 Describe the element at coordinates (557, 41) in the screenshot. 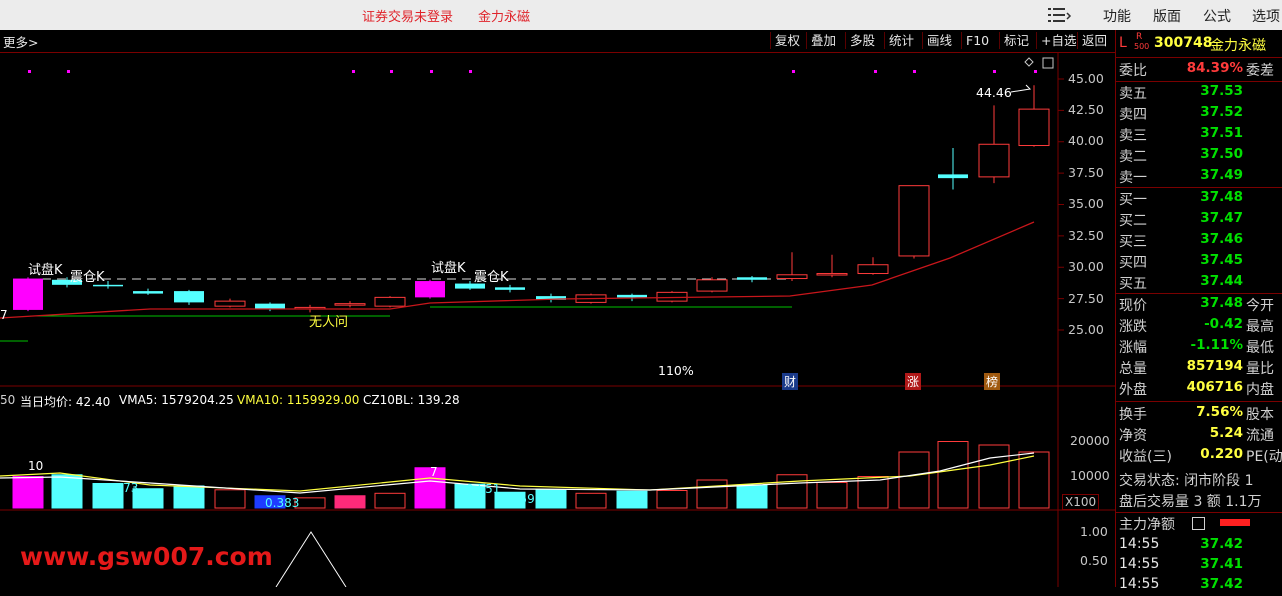

I see `chart-toolbar: 更多> 复权 叠加 多股 统计 画线 F10 标记 +自选 返回` at that location.